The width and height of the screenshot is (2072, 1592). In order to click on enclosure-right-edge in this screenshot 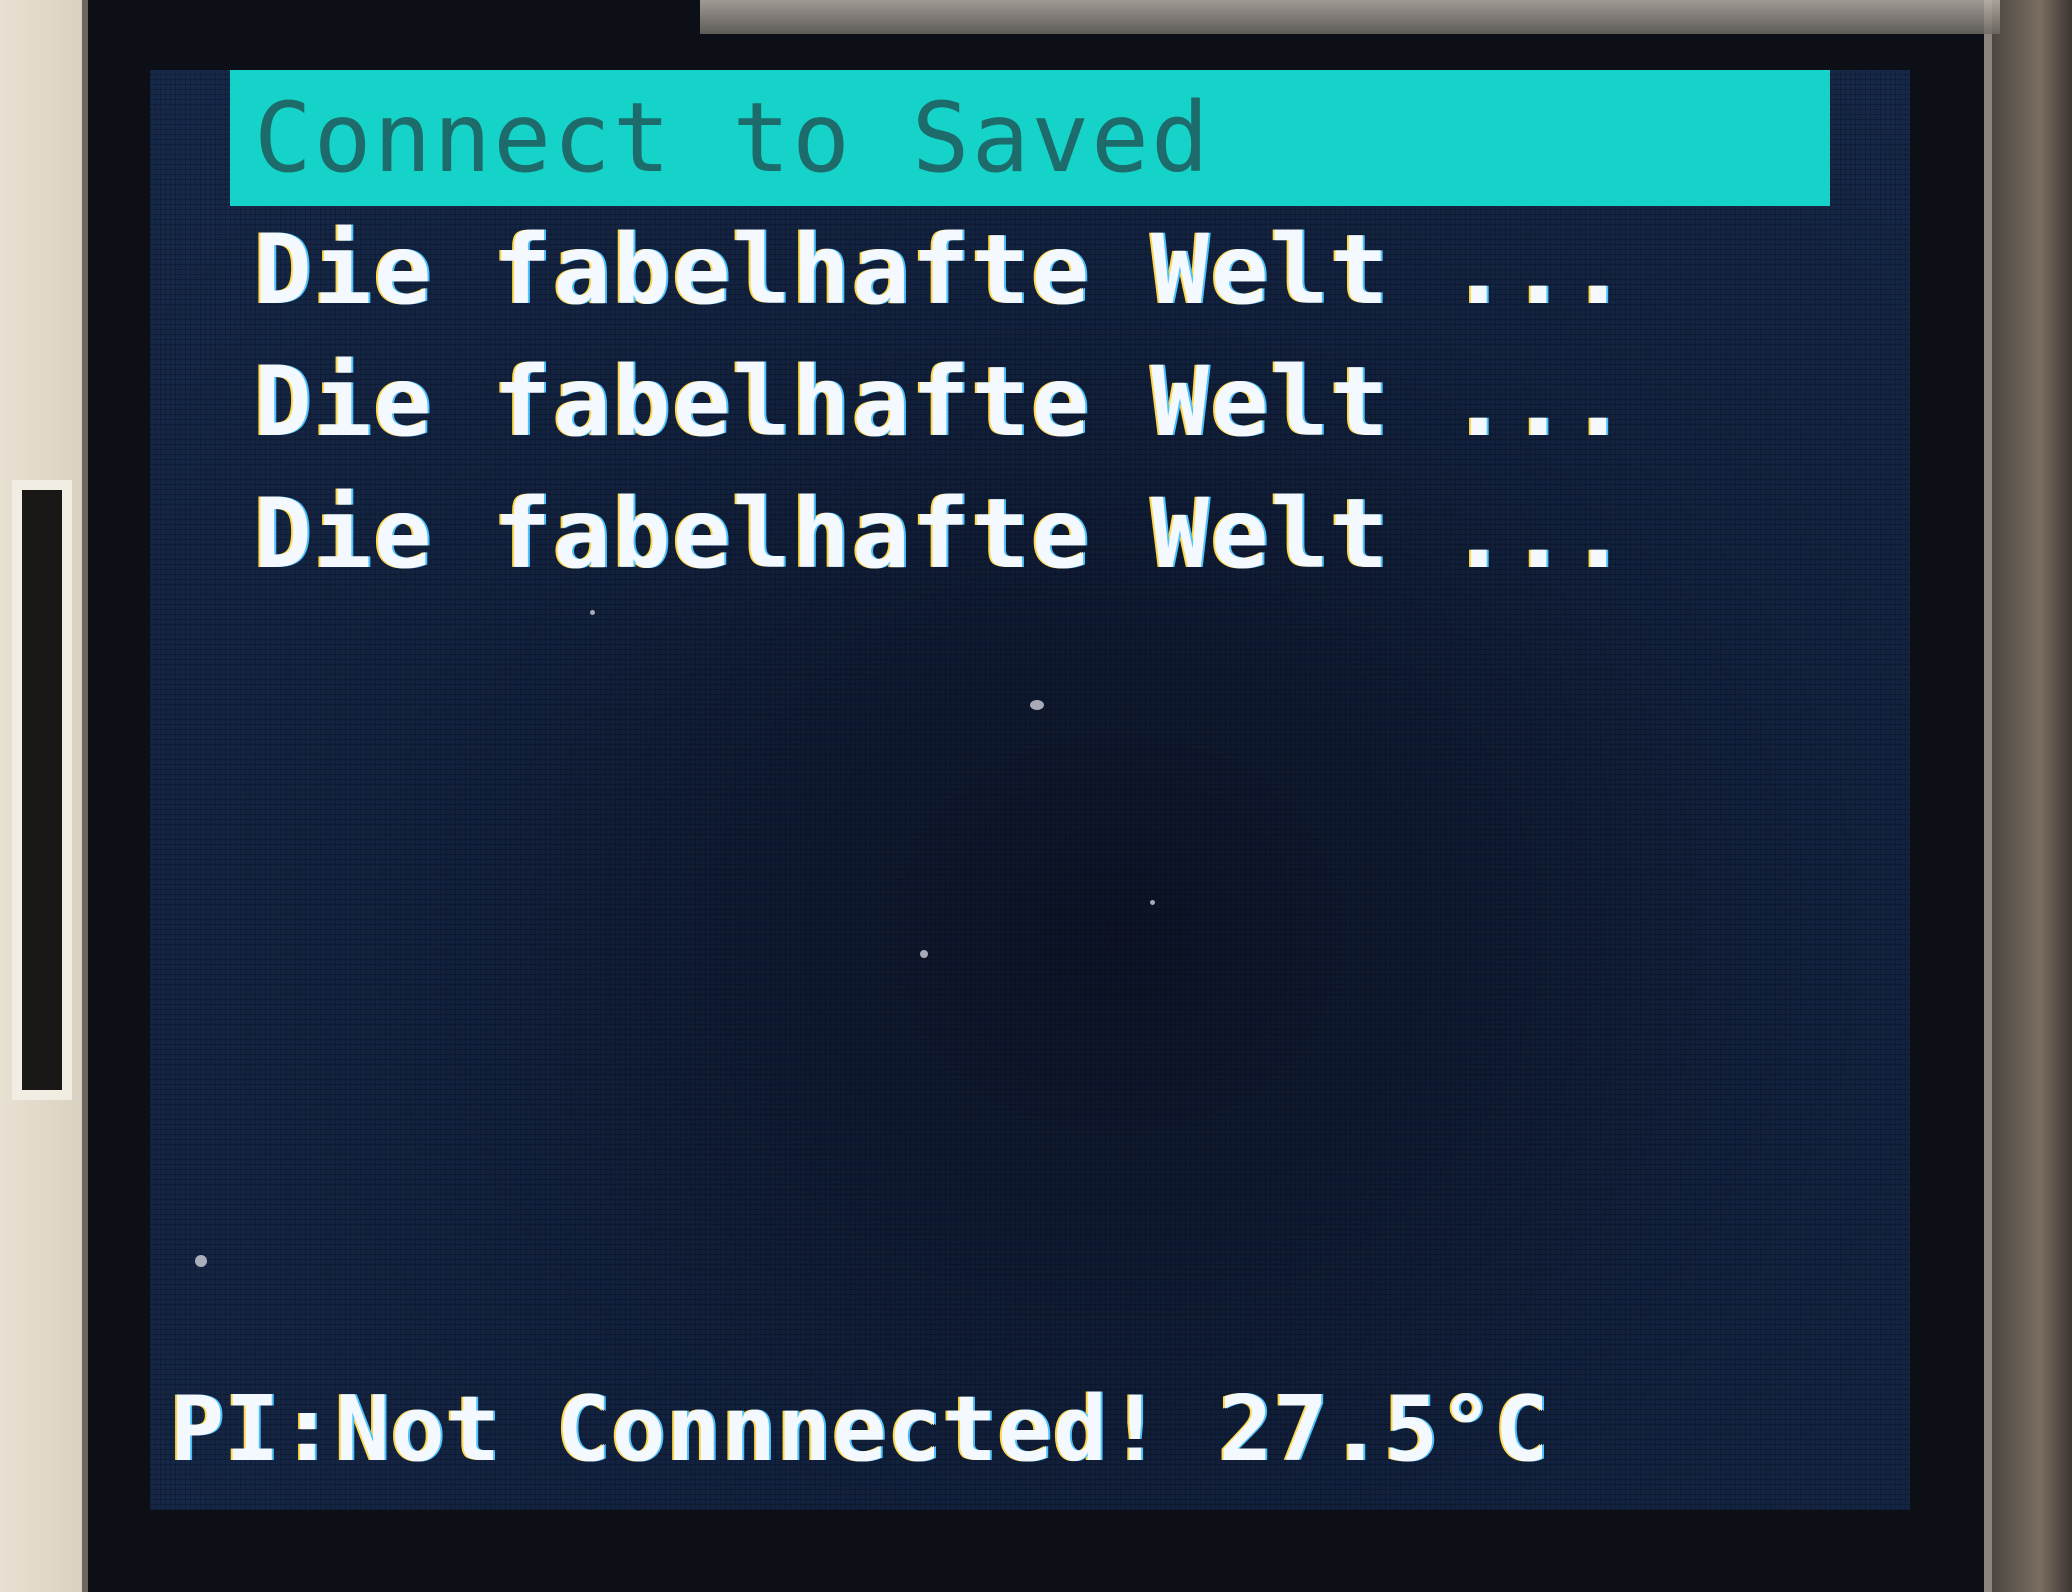, I will do `click(2032, 796)`.